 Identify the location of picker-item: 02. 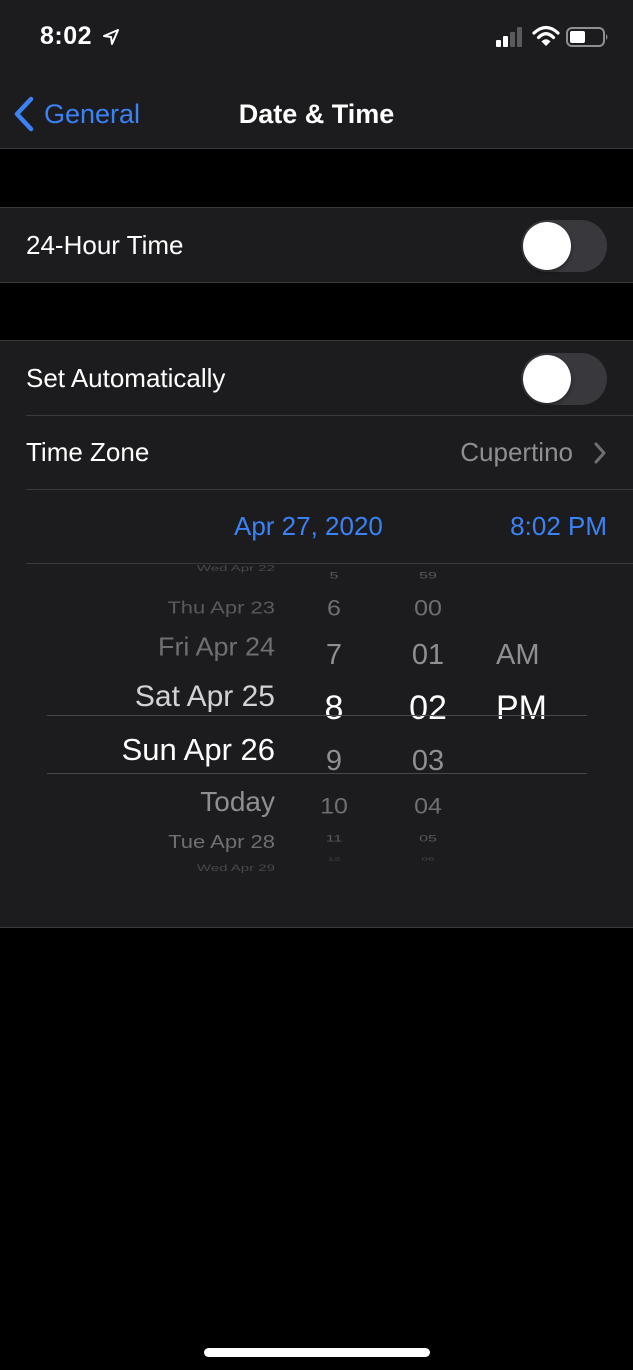
(428, 708).